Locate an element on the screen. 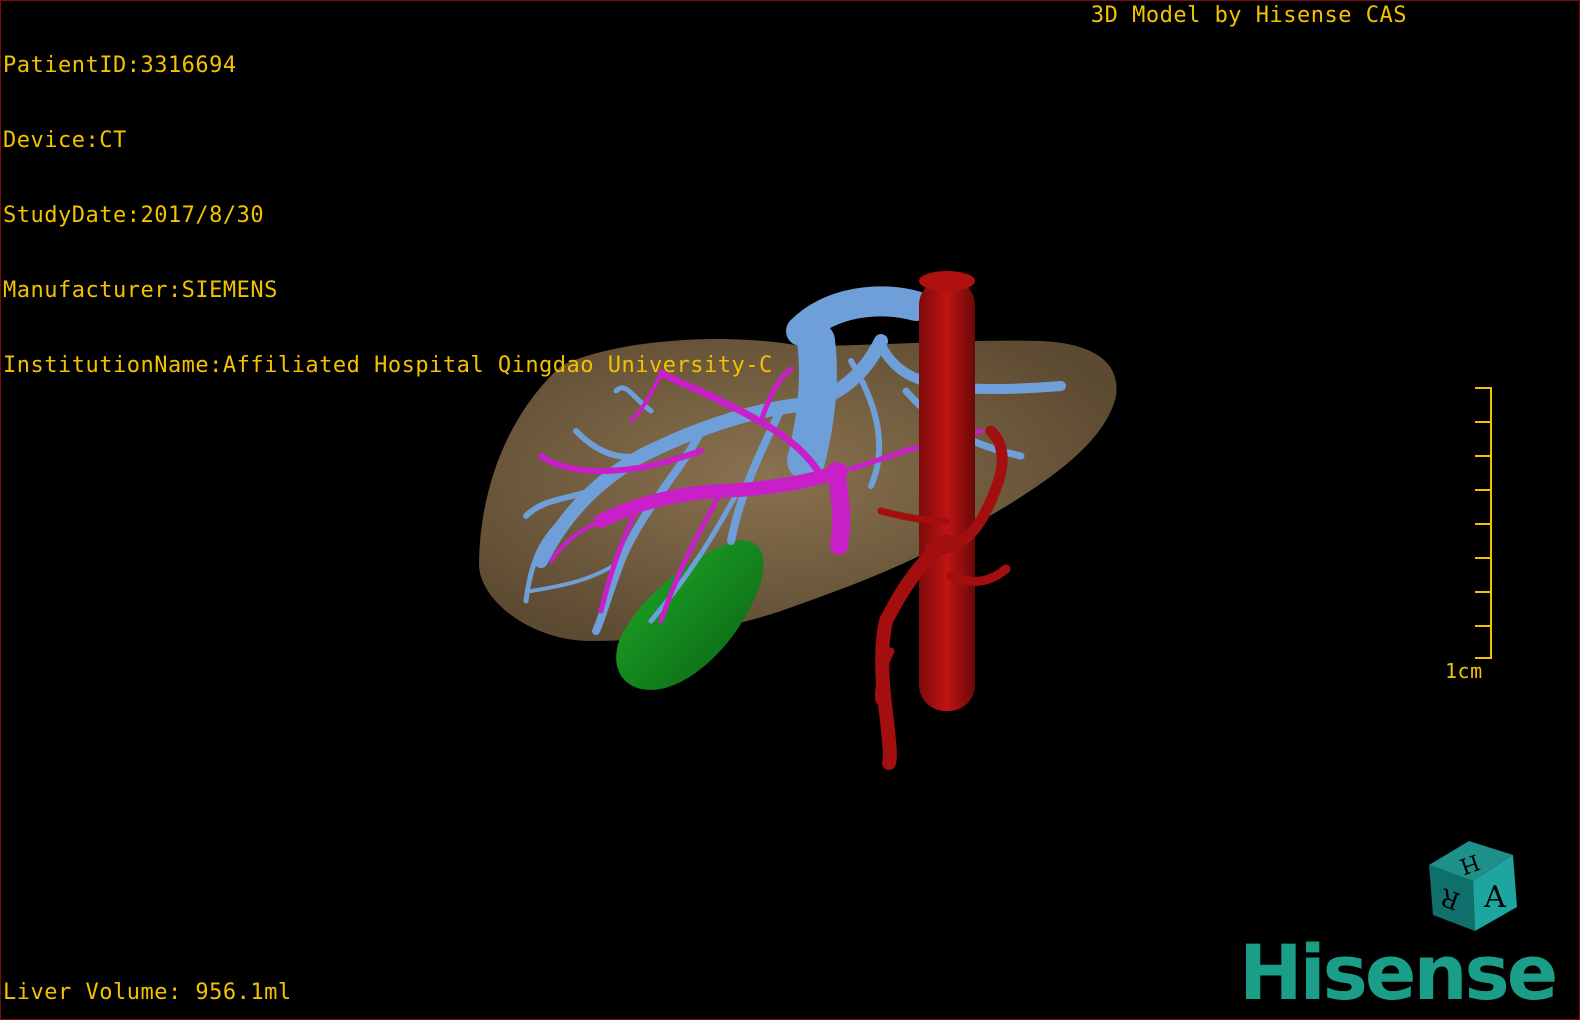  hisense-logo: Hisense is located at coordinates (1398, 972).